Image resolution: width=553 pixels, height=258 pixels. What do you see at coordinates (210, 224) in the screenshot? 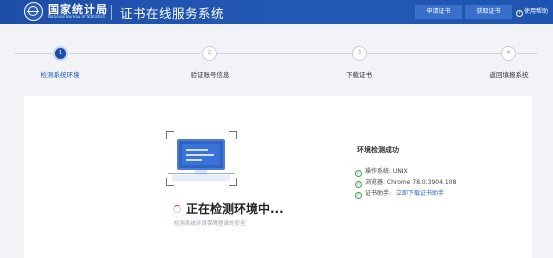
I see `detection-status-subtitle: 检测系统环境保障登录的安全` at bounding box center [210, 224].